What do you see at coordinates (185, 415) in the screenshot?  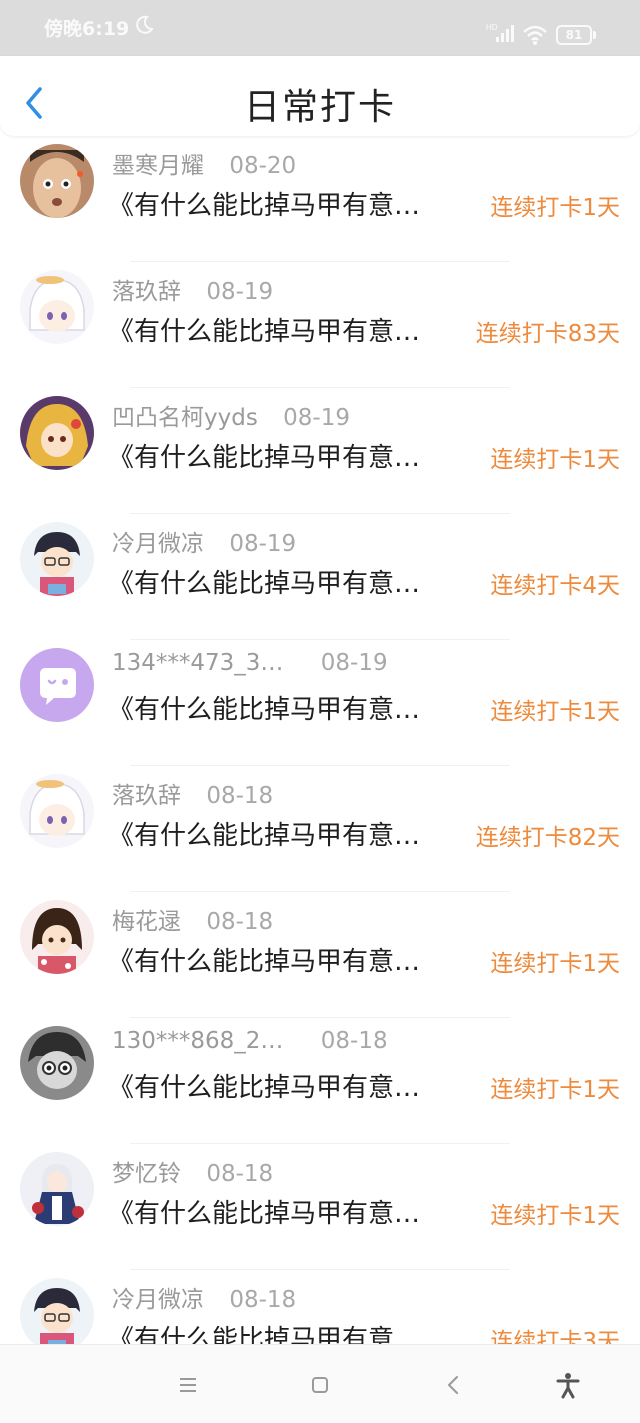 I see `user-name: 凹凸名柯yyds` at bounding box center [185, 415].